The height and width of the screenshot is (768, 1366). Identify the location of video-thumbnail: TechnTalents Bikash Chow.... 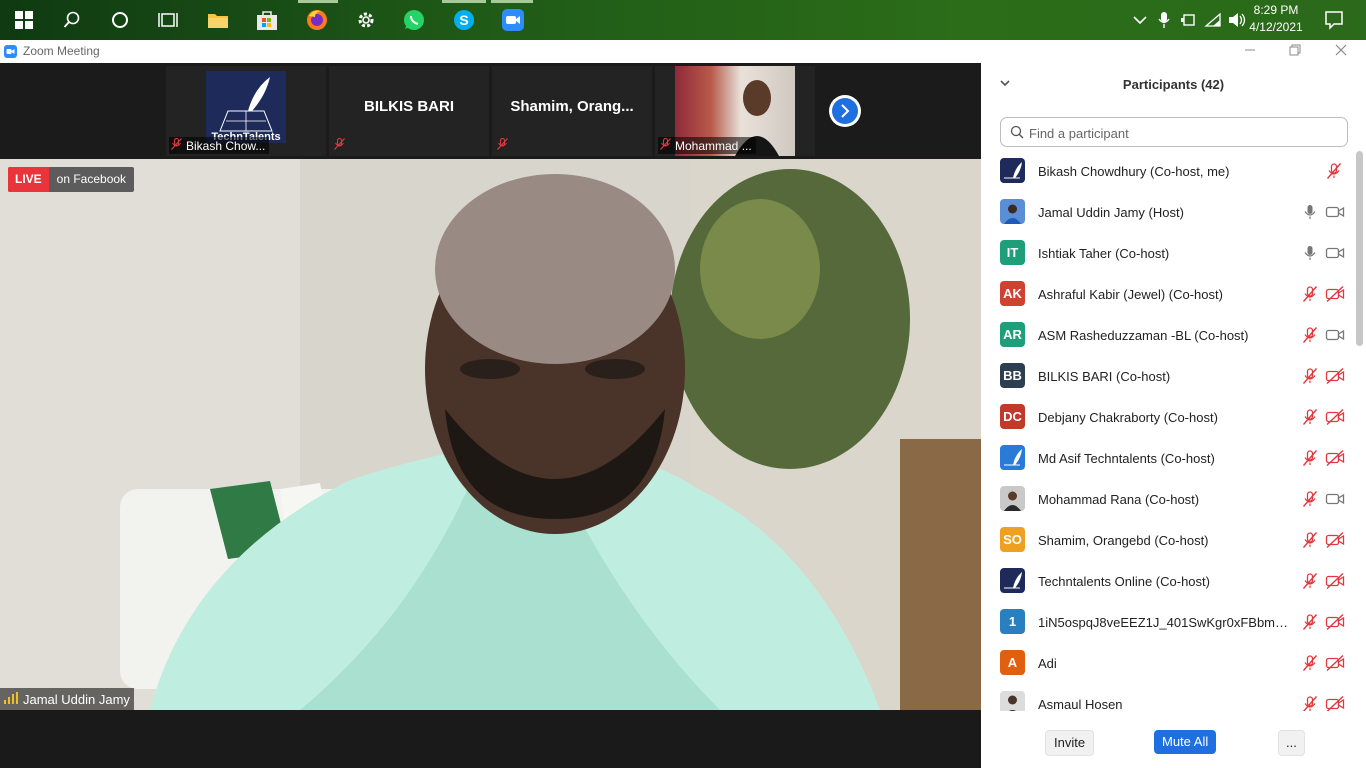
(246, 111).